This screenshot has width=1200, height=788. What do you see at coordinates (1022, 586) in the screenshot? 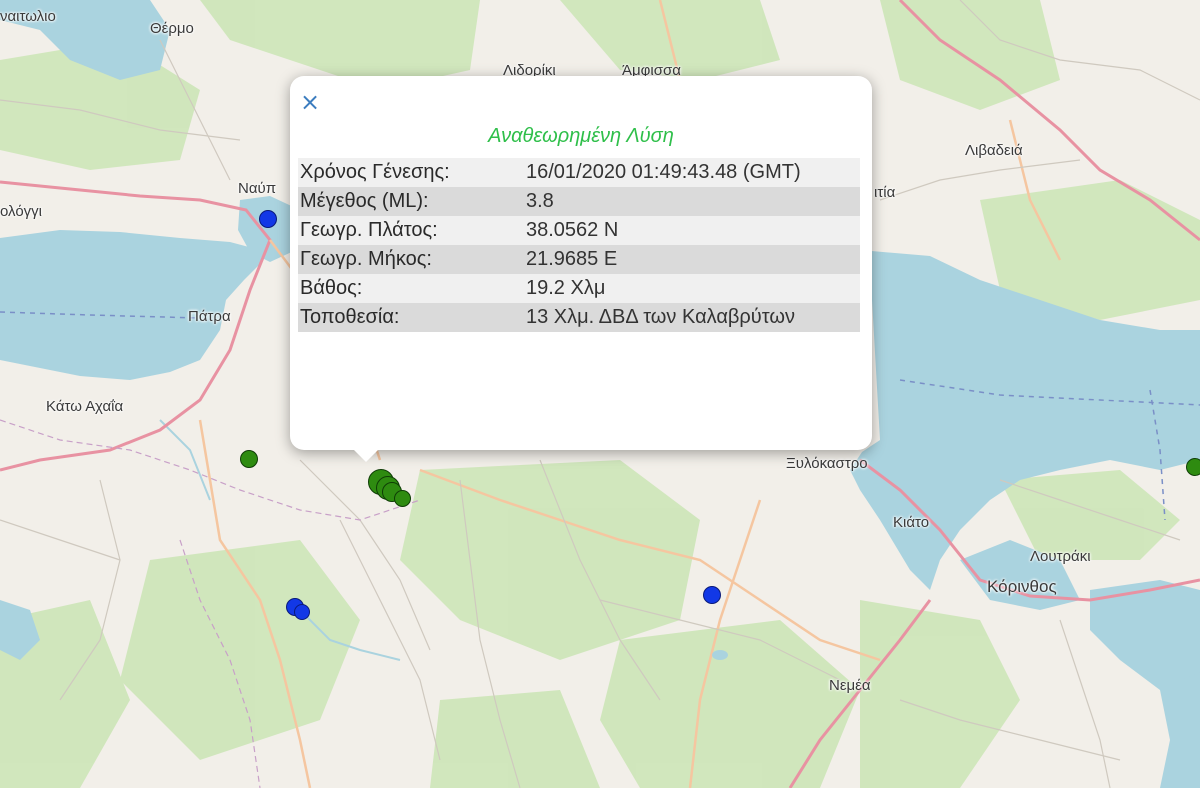
I see `place-label-korinthos: Κόρινθος` at bounding box center [1022, 586].